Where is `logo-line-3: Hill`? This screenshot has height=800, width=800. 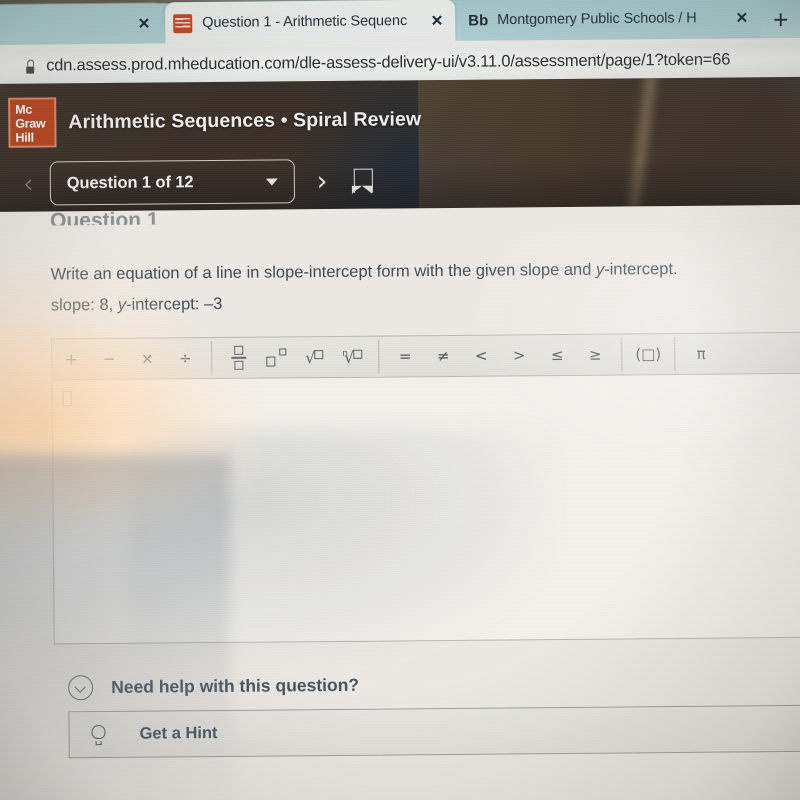
logo-line-3: Hill is located at coordinates (24, 137).